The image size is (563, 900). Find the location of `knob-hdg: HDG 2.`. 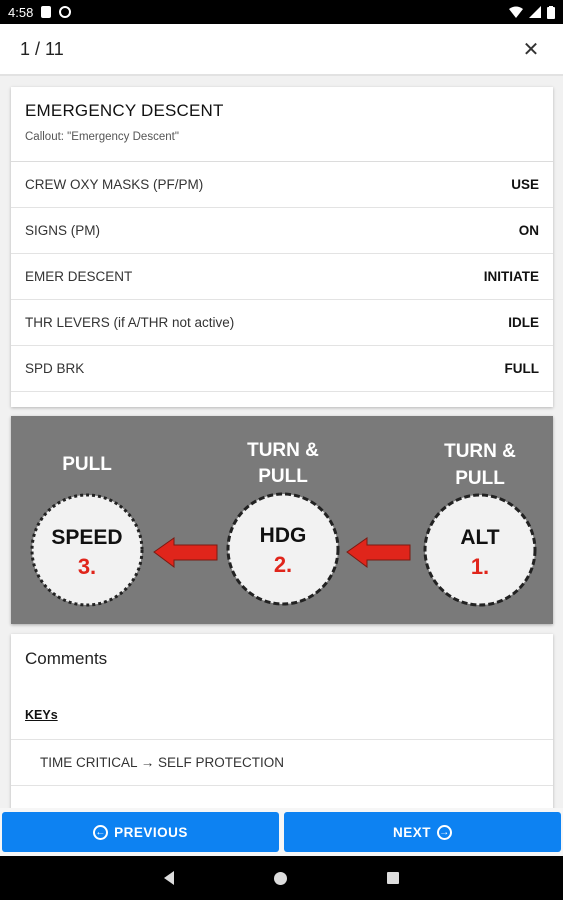

knob-hdg: HDG 2. is located at coordinates (283, 549).